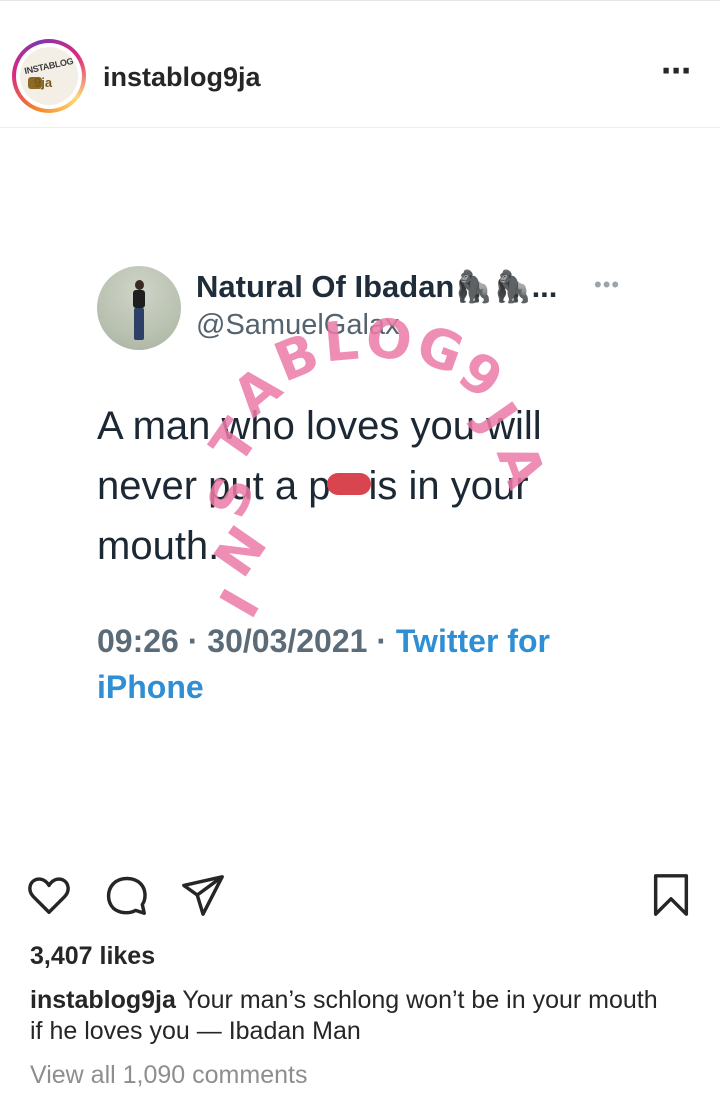  Describe the element at coordinates (43, 82) in the screenshot. I see `logo-text-9ja: 9ja` at that location.